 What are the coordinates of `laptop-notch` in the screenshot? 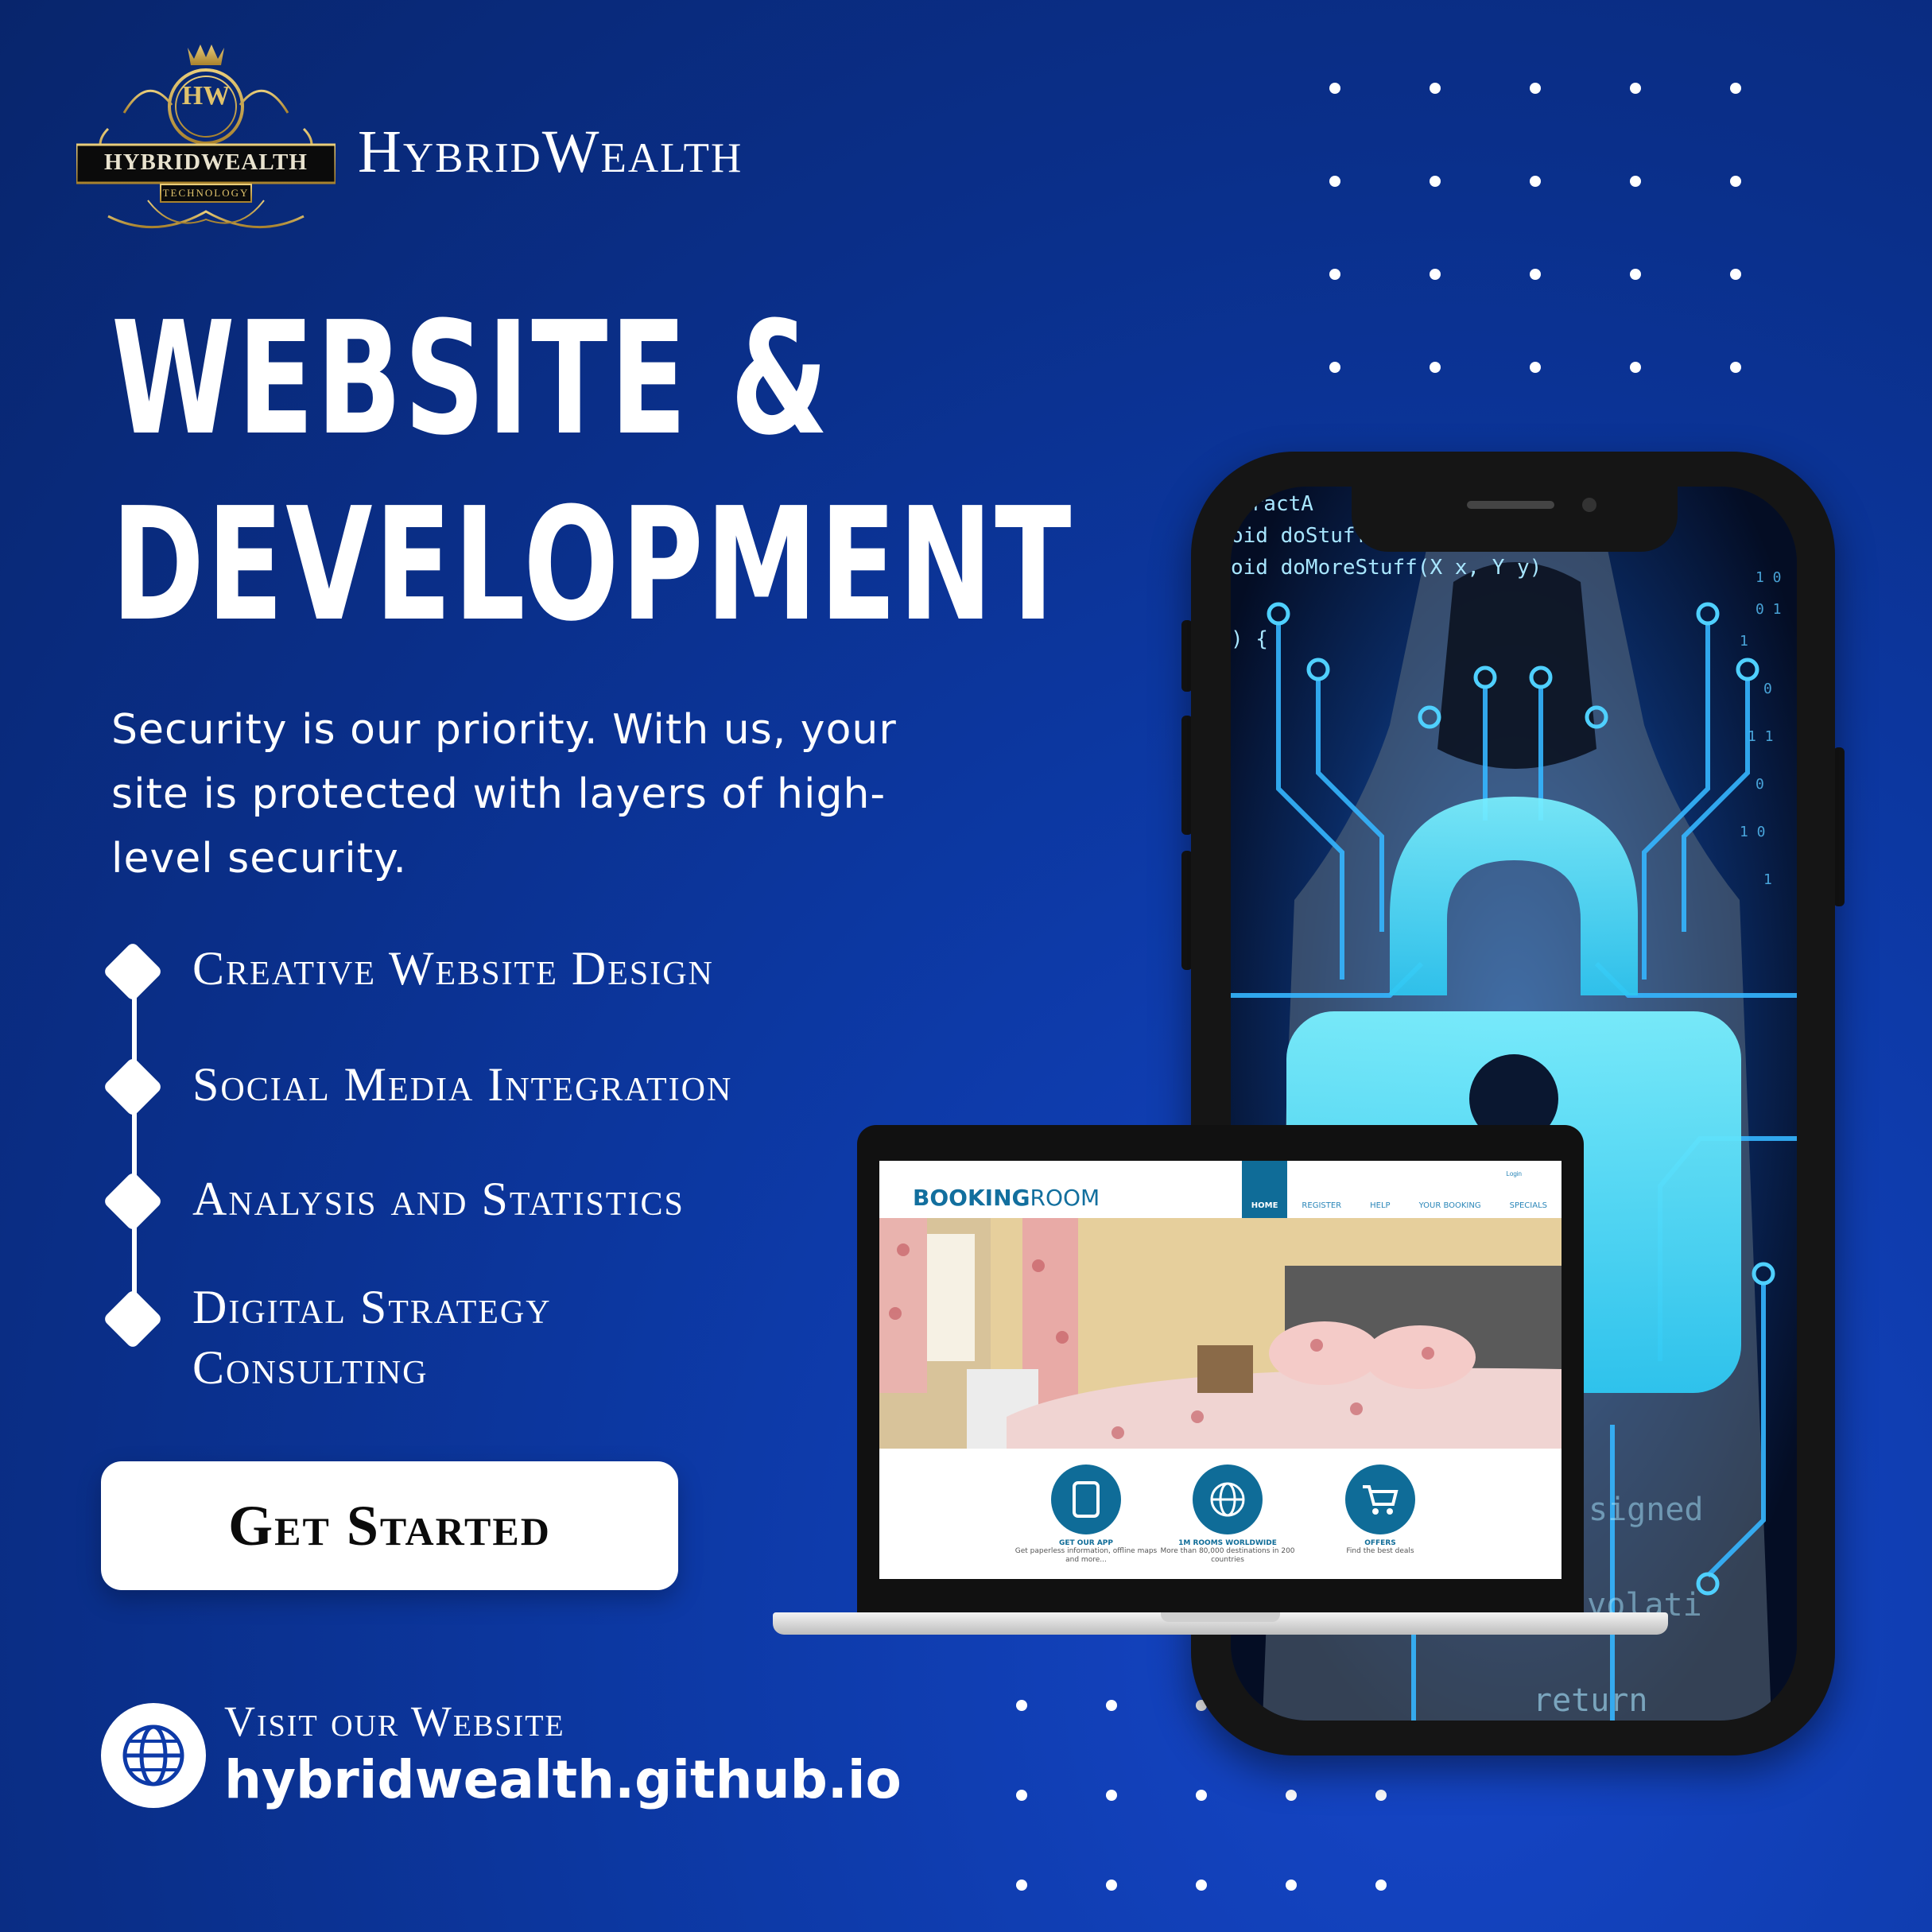 It's located at (1220, 1617).